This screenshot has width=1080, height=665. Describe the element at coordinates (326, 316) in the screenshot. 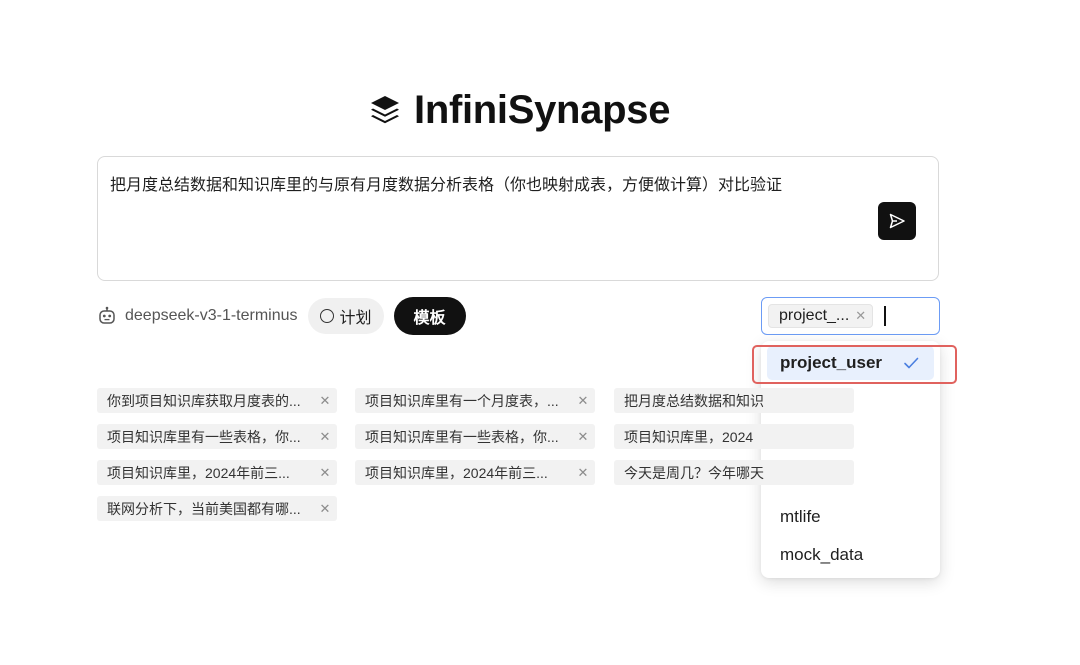

I see `radio-circle-icon` at that location.